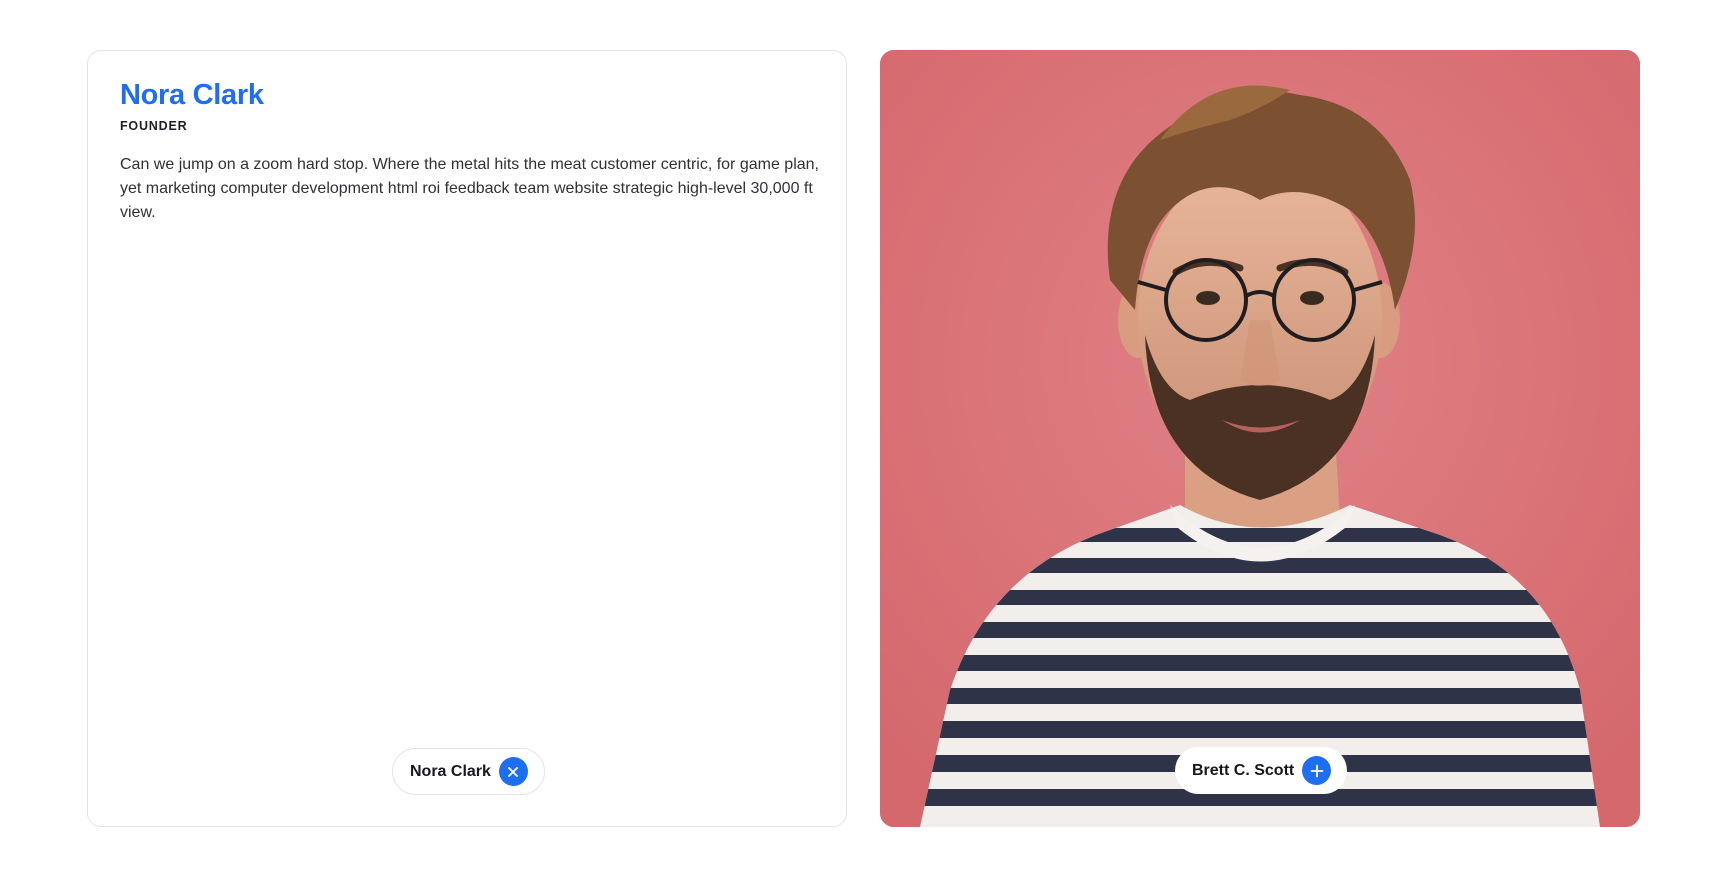  What do you see at coordinates (192, 95) in the screenshot?
I see `profile-name: Nora Clark` at bounding box center [192, 95].